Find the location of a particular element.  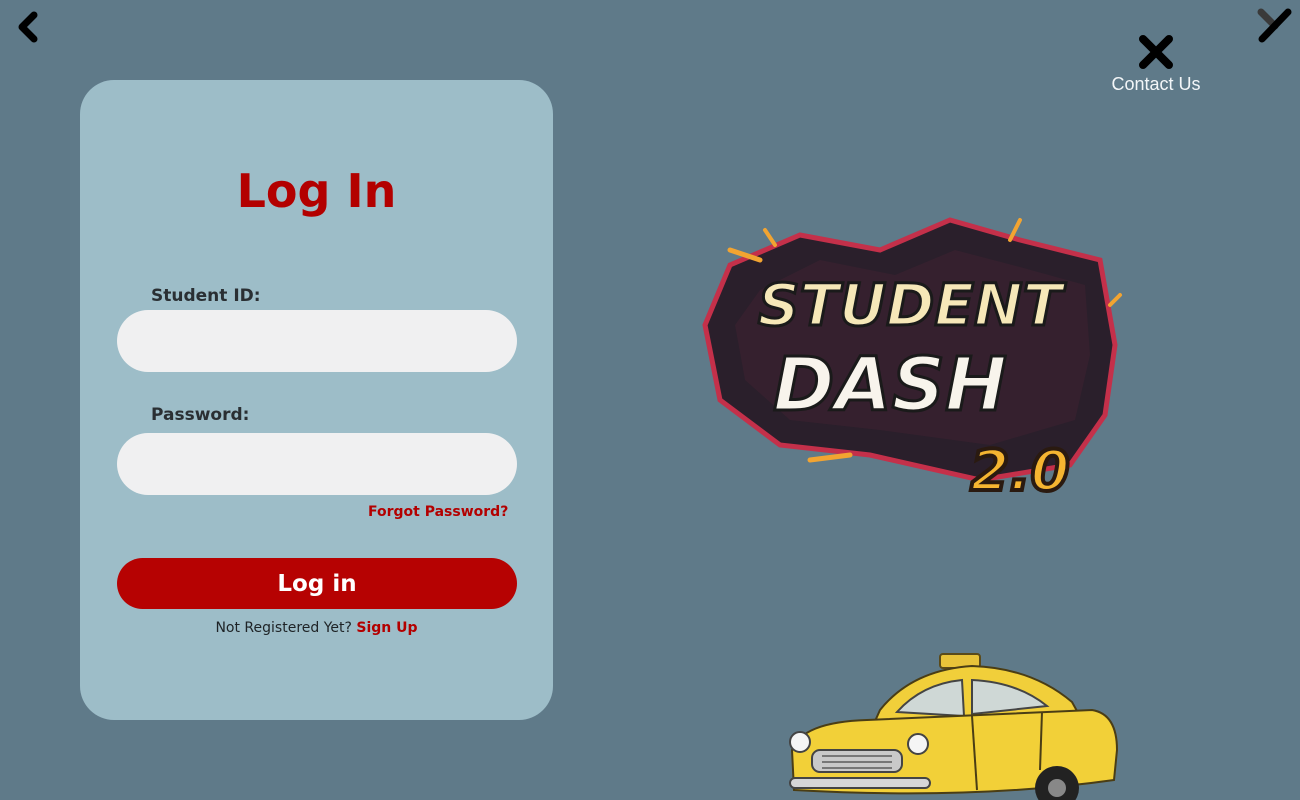

forgot-password-link: Forgot Password? is located at coordinates (438, 512).